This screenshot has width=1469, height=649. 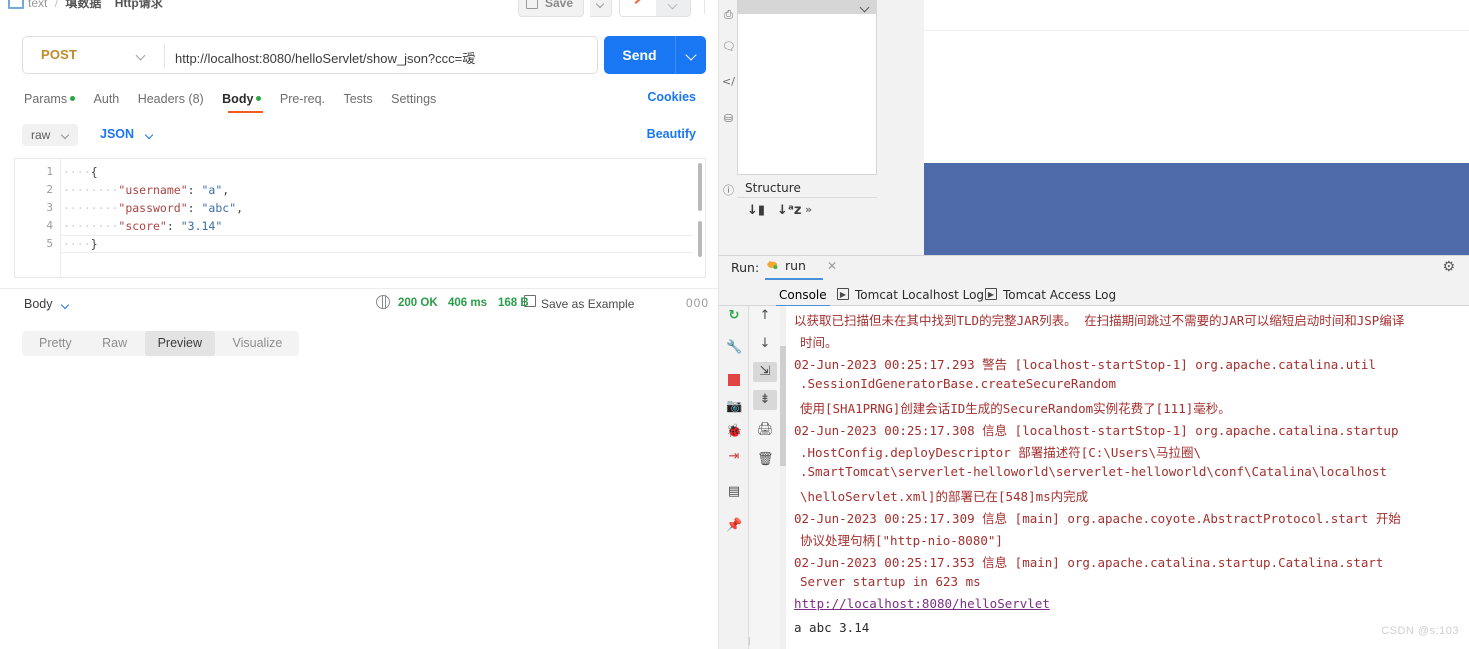 I want to click on response-time: 406 ms, so click(x=468, y=303).